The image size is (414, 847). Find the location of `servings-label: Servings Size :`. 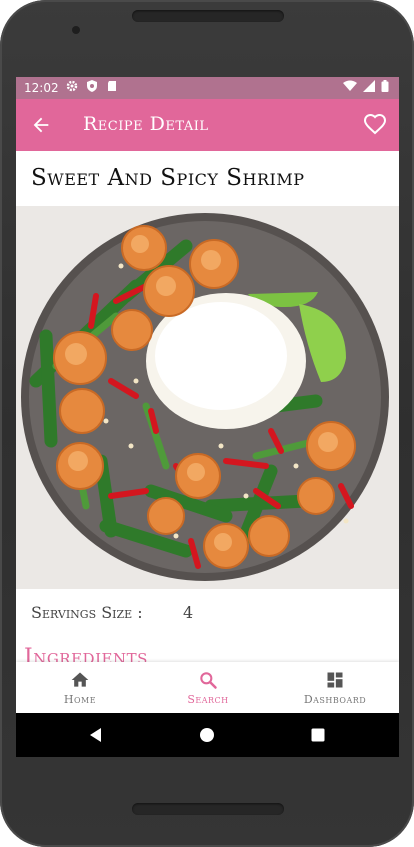

servings-label: Servings Size : is located at coordinates (87, 612).